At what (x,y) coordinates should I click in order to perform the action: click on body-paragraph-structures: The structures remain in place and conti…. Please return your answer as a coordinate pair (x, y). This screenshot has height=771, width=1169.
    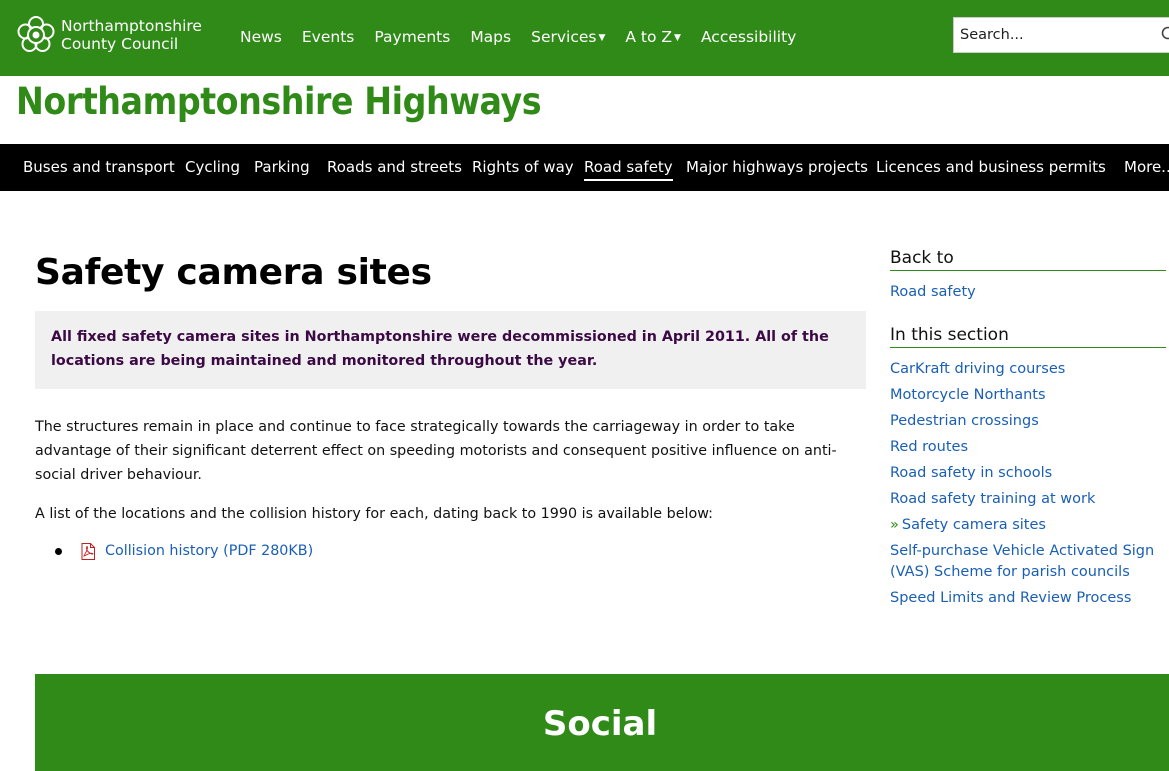
    Looking at the image, I should click on (436, 451).